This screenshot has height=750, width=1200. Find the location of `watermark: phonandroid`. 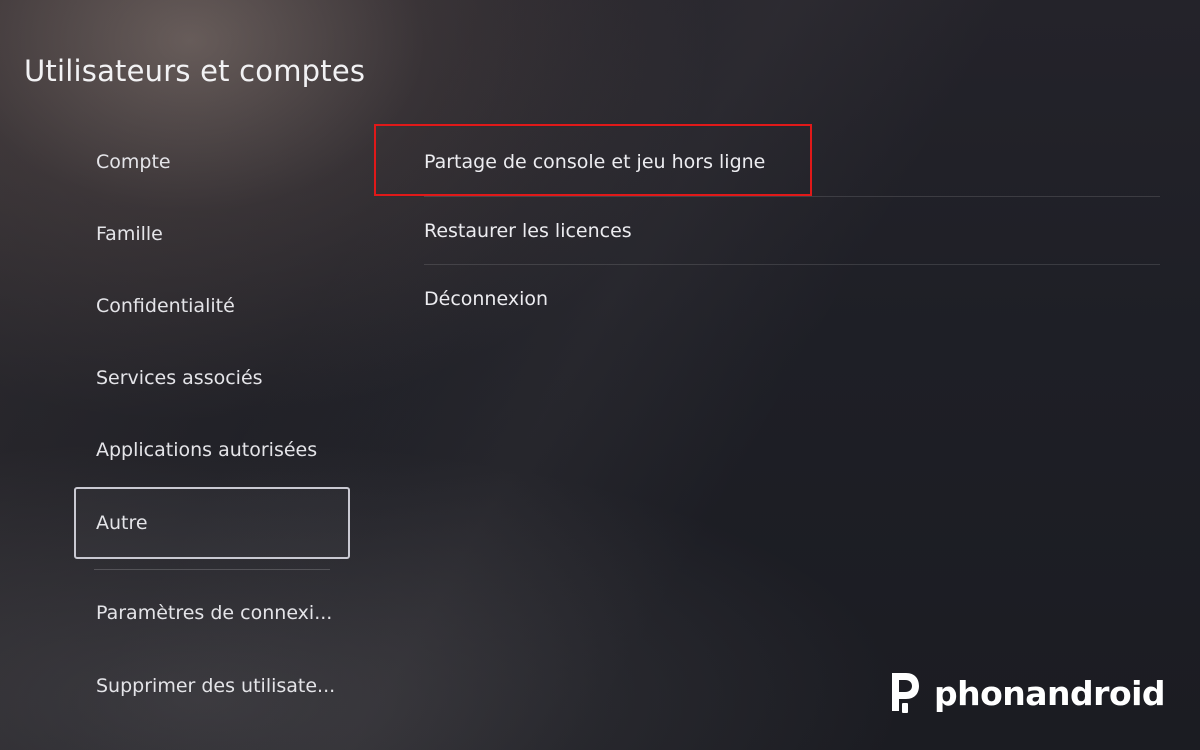

watermark: phonandroid is located at coordinates (1031, 693).